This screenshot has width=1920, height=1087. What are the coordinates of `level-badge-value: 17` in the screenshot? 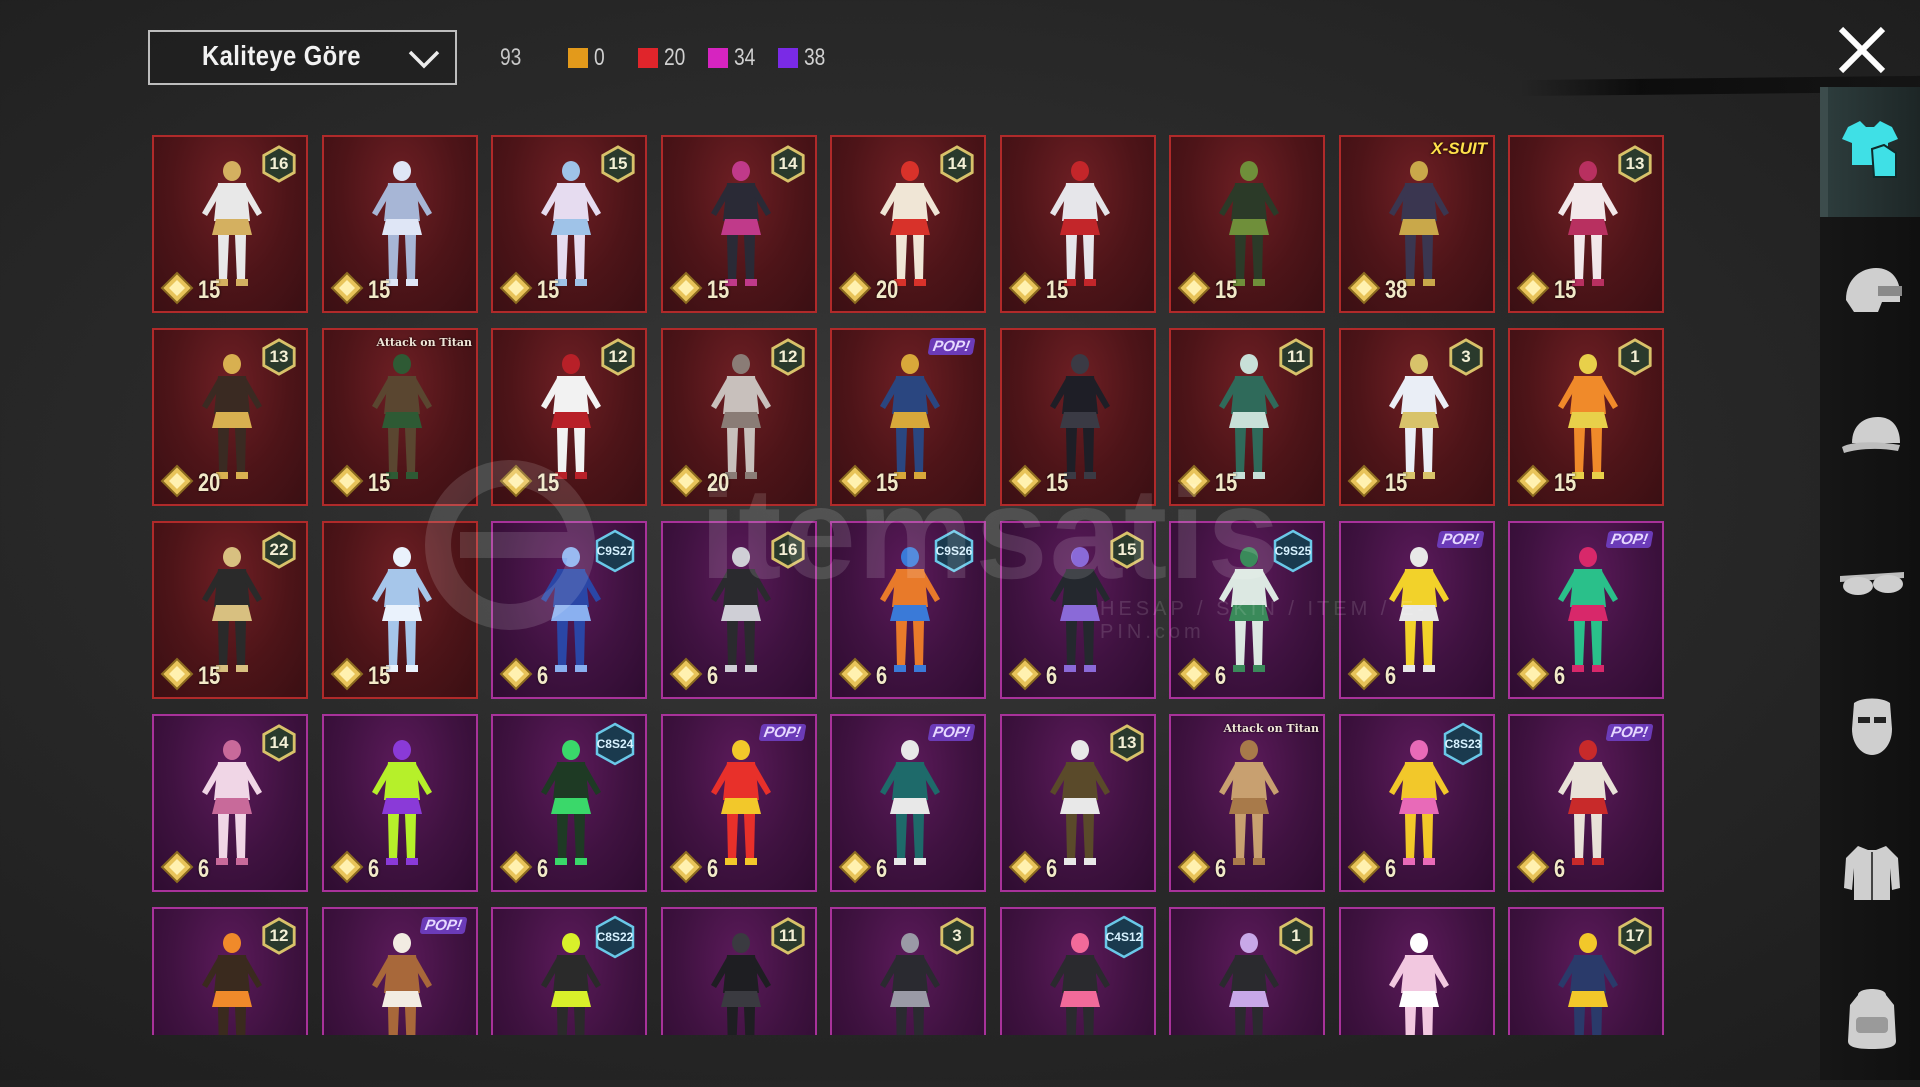 It's located at (1635, 935).